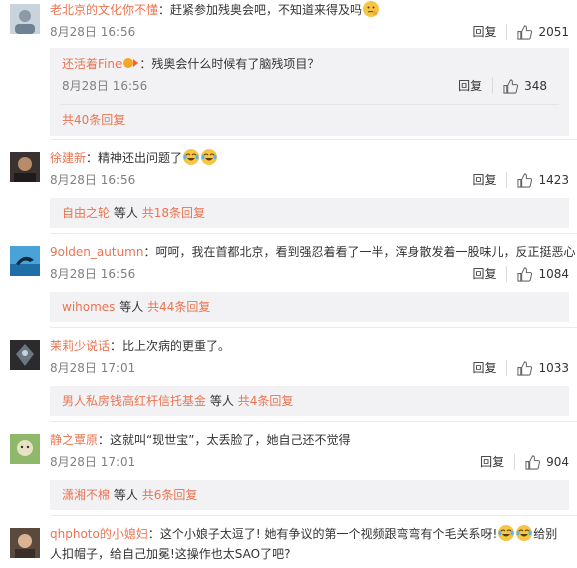 The width and height of the screenshot is (577, 568). What do you see at coordinates (553, 368) in the screenshot?
I see `like-count: 1033` at bounding box center [553, 368].